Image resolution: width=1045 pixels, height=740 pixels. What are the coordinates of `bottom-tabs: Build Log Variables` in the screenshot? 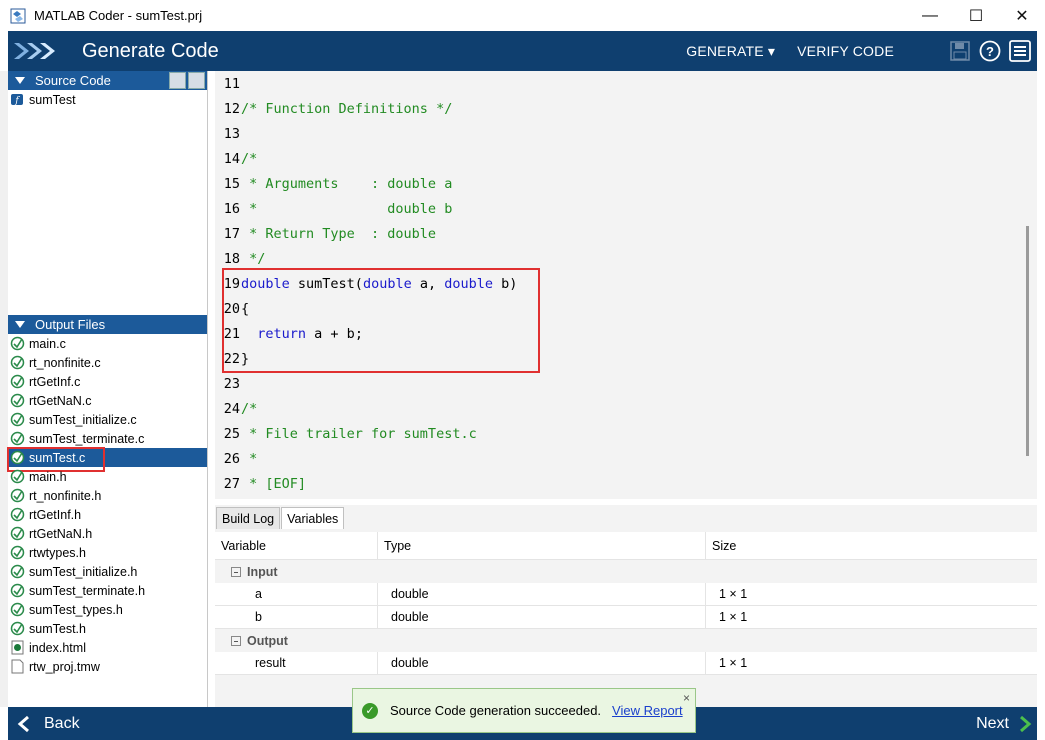 It's located at (626, 517).